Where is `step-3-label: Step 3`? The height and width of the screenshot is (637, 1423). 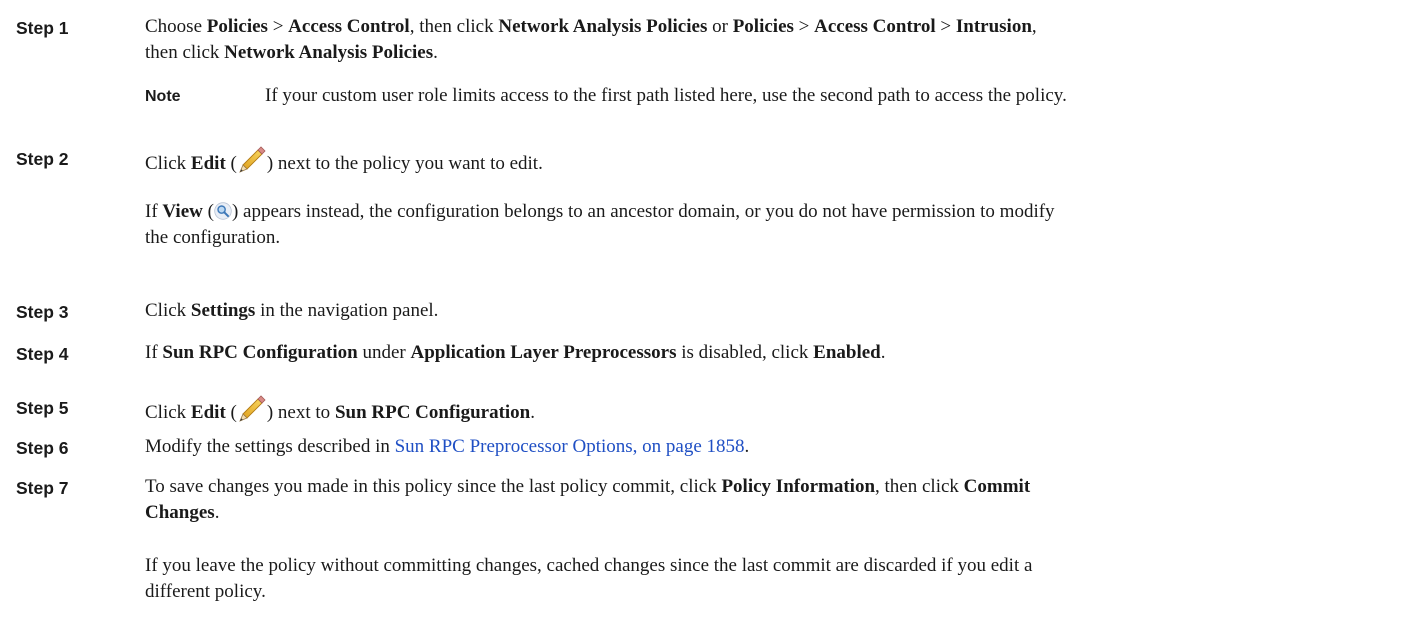 step-3-label: Step 3 is located at coordinates (42, 312).